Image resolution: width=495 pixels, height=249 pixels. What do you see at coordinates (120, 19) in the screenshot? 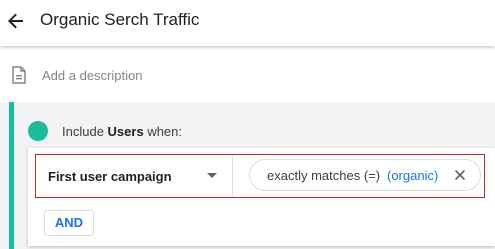
I see `page-title: Organic Serch Traffic` at bounding box center [120, 19].